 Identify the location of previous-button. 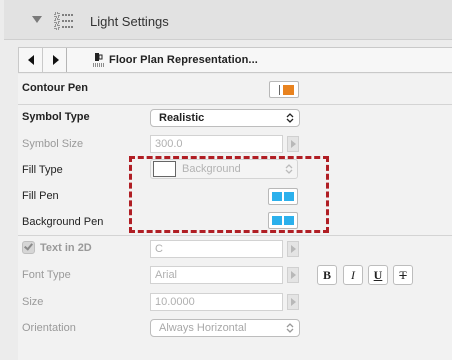
(31, 60).